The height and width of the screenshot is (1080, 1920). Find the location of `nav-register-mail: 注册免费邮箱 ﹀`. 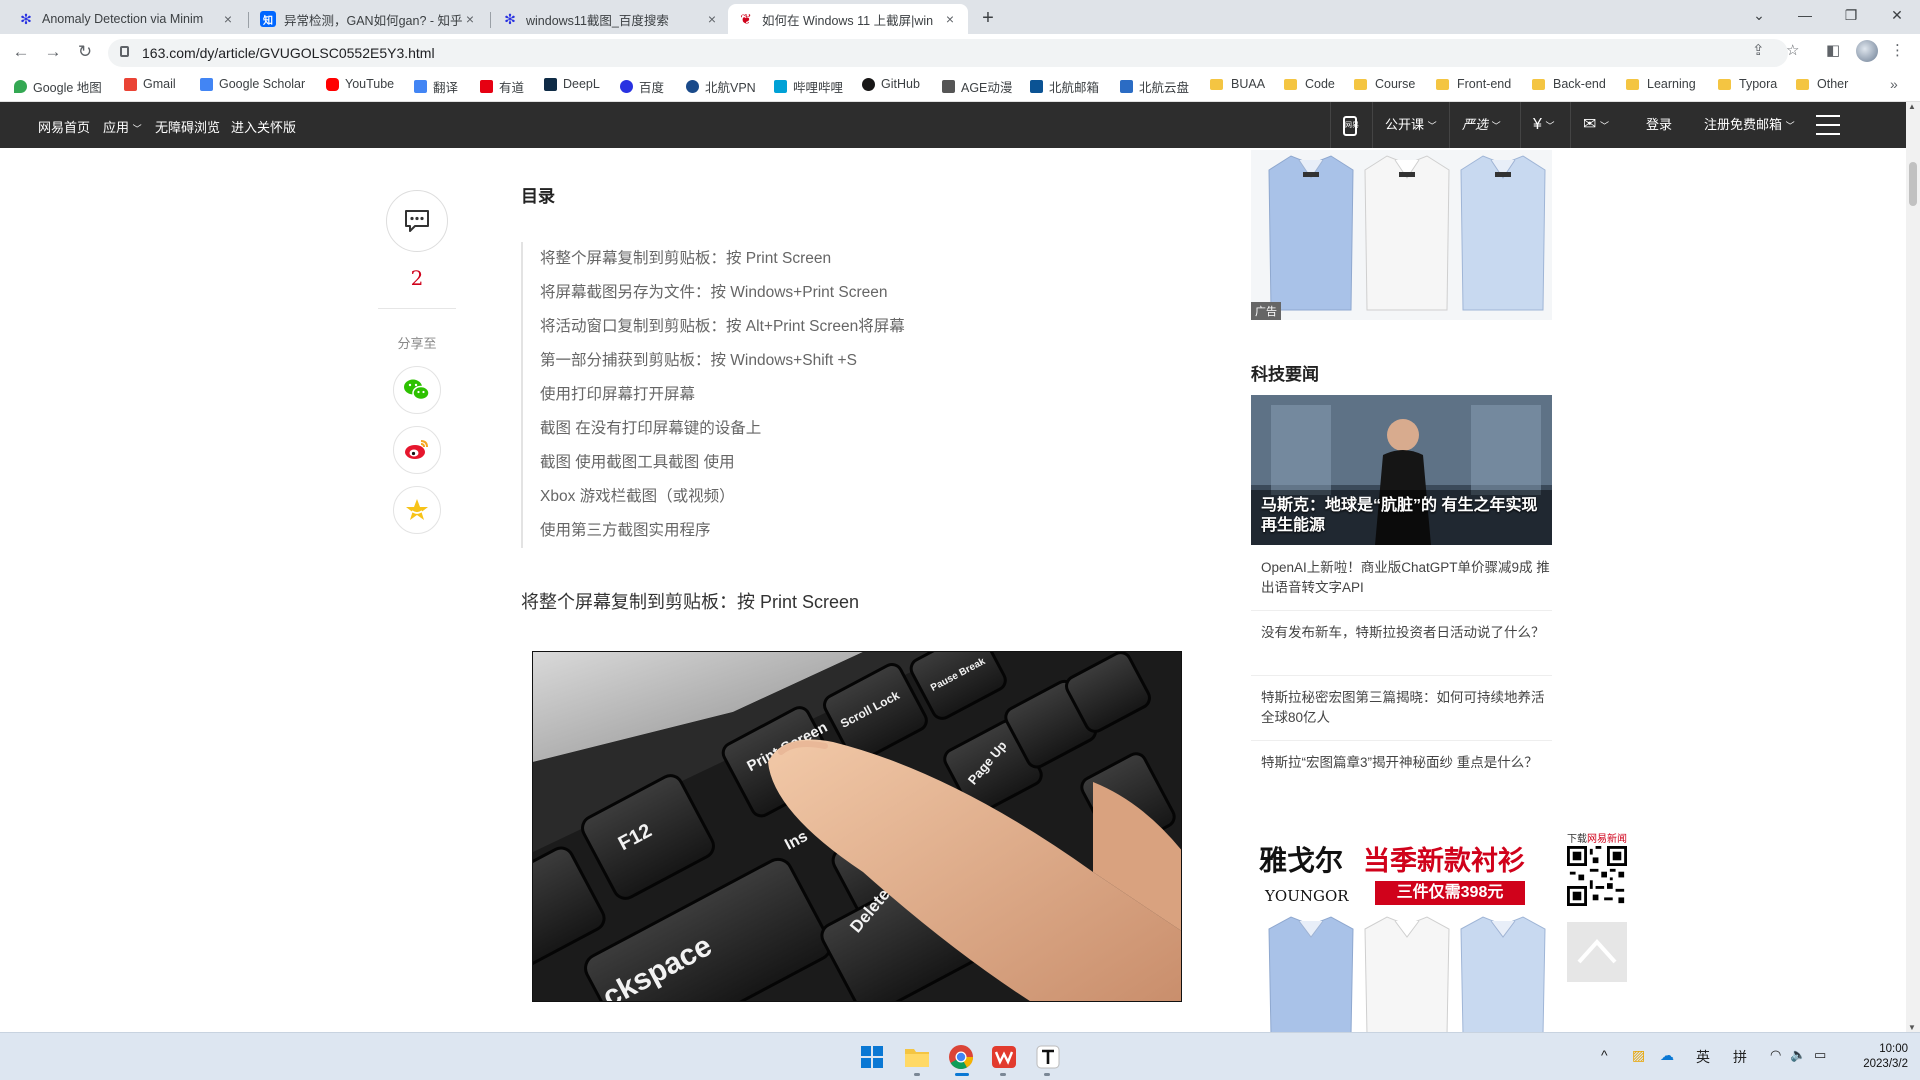

nav-register-mail: 注册免费邮箱 ﹀ is located at coordinates (1745, 125).